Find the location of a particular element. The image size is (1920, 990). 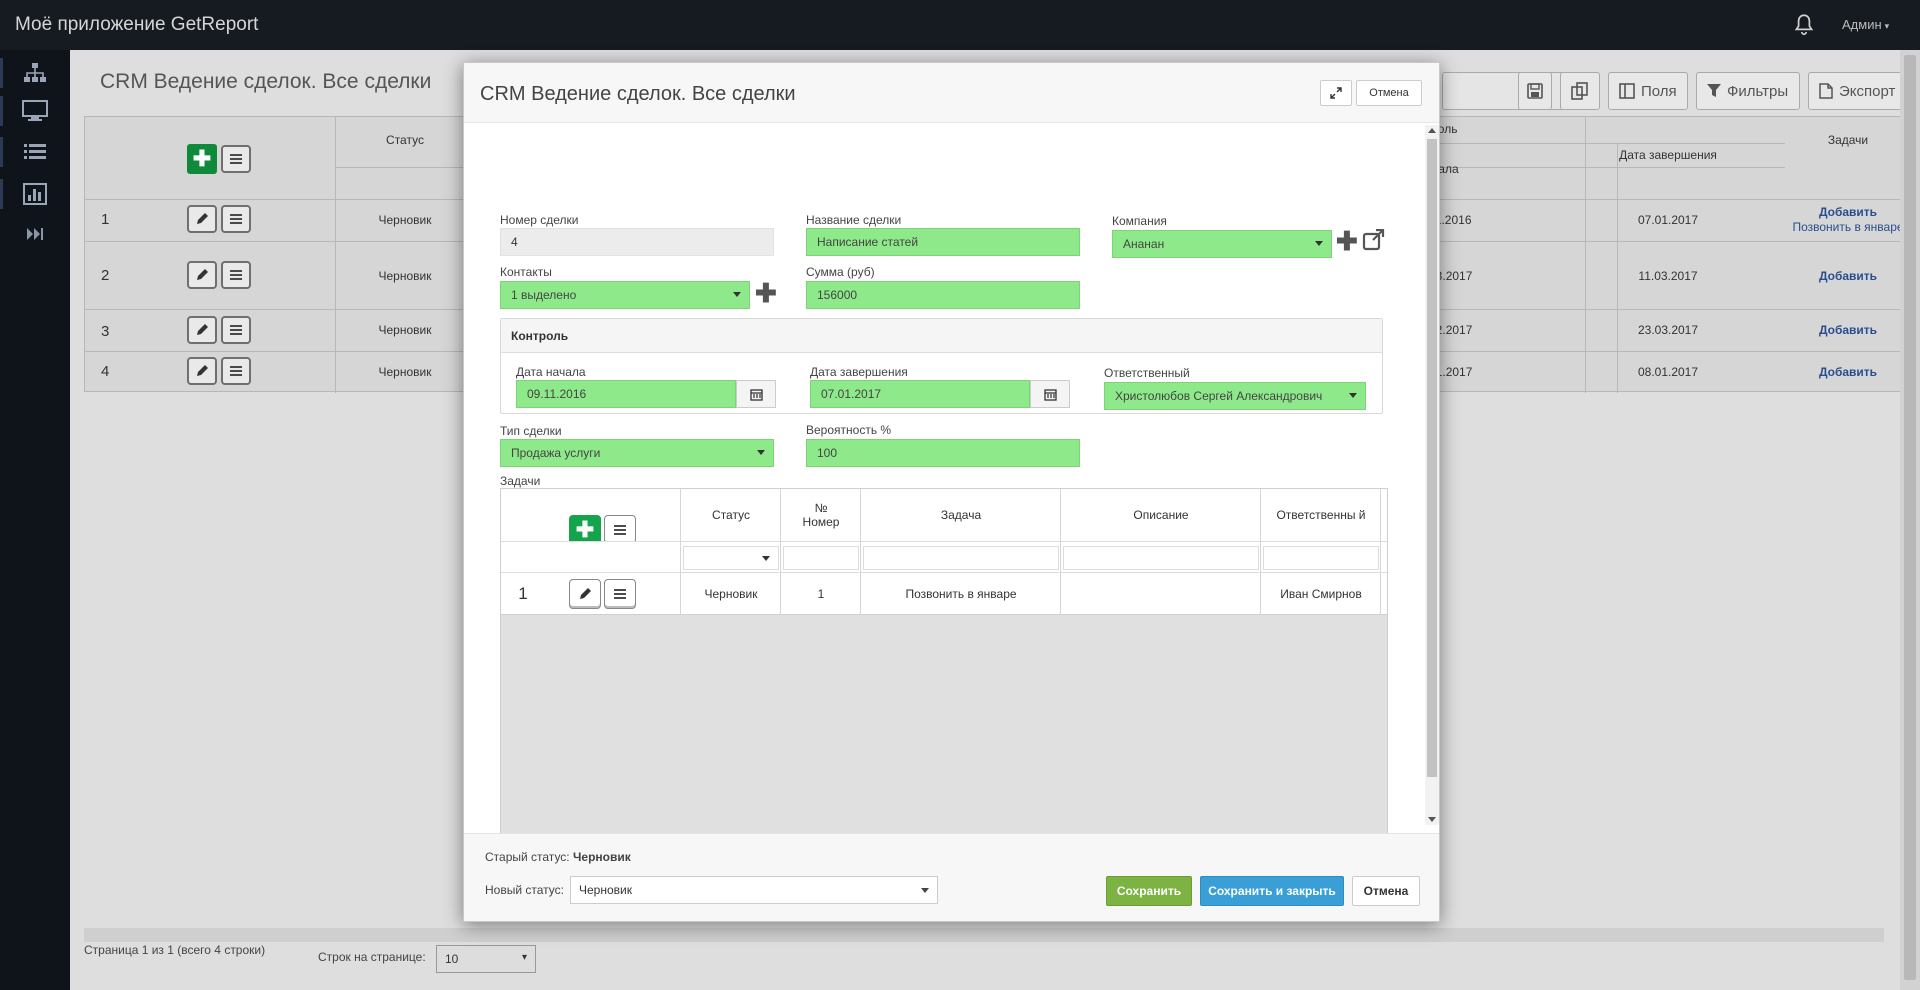

page-scrollbar is located at coordinates (1910, 520).